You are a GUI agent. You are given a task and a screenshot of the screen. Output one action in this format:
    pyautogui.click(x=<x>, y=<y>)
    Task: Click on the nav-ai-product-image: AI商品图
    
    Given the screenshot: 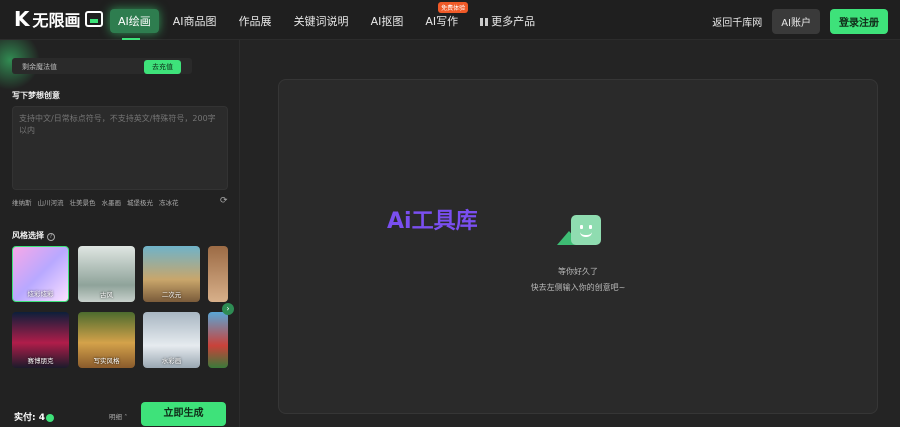 What is the action you would take?
    pyautogui.click(x=195, y=21)
    